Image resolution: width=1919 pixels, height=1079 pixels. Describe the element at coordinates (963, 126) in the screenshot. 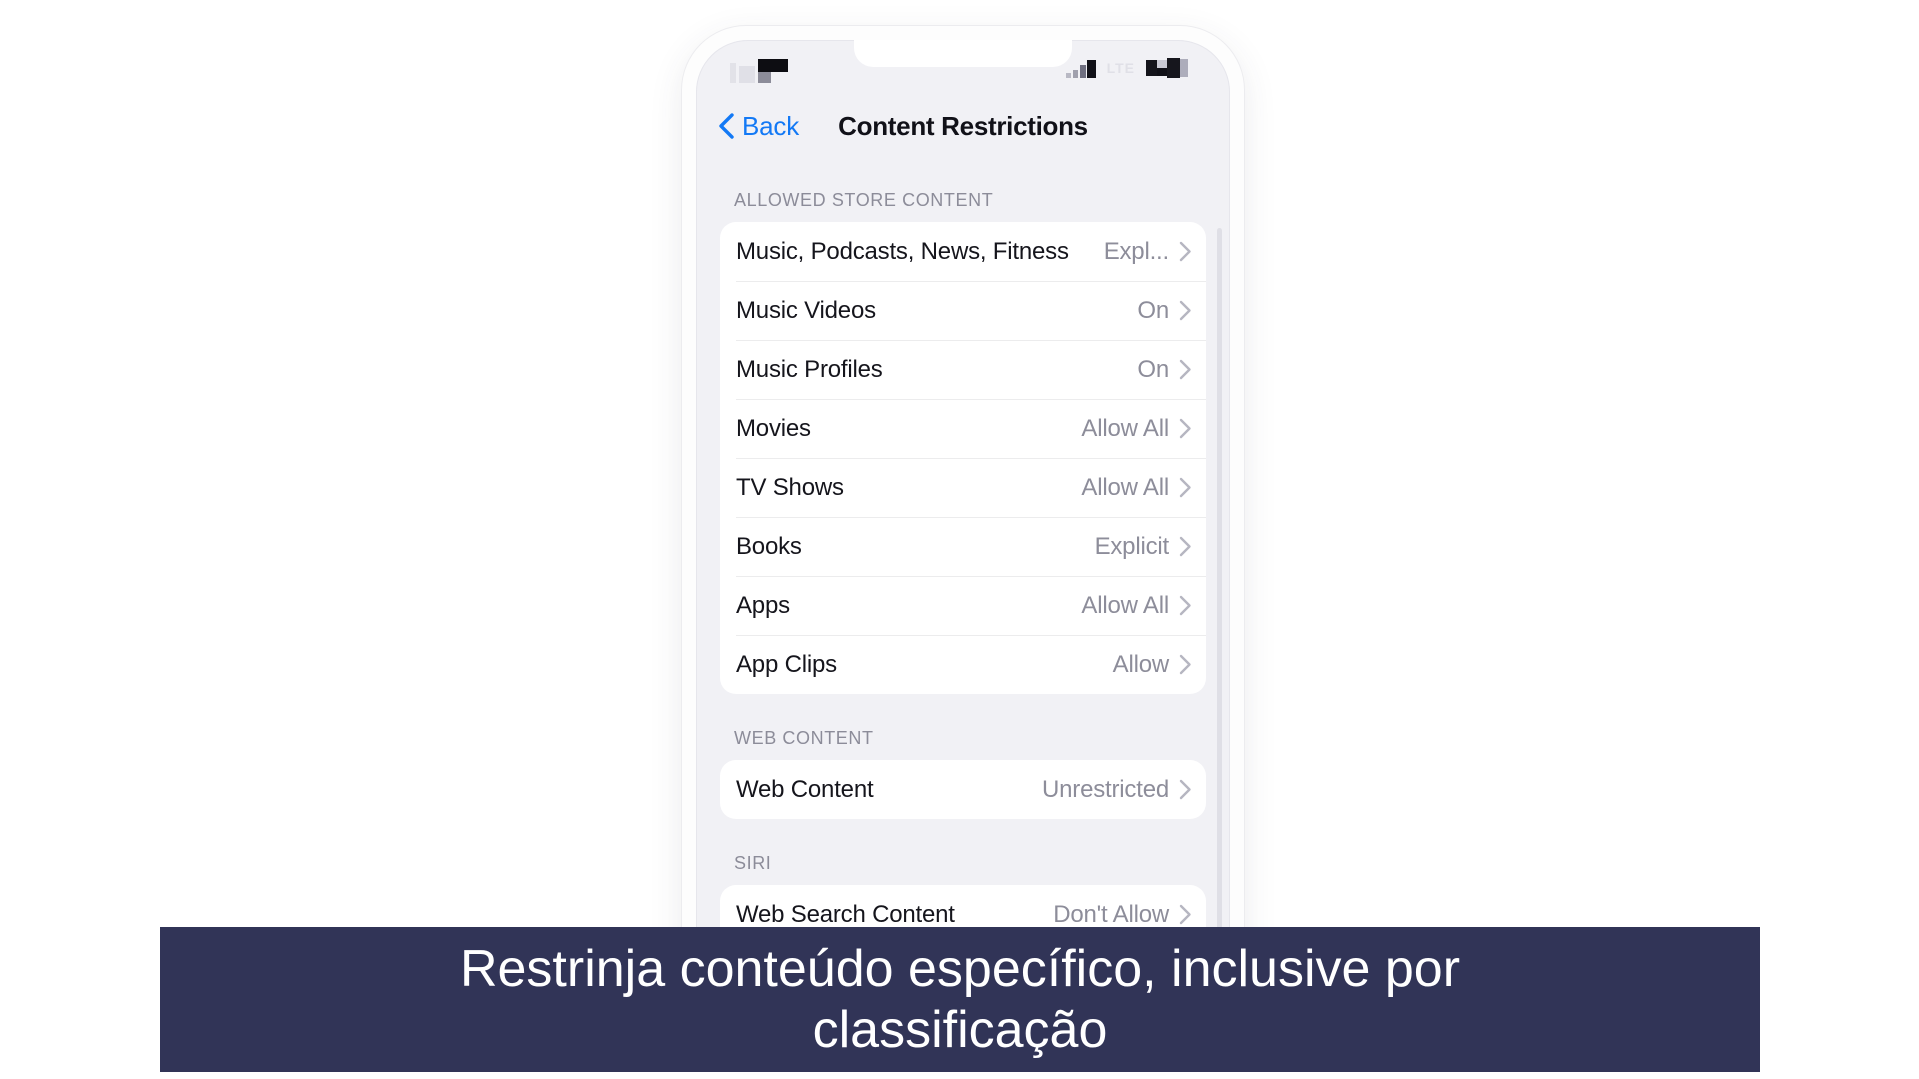

I see `navigation-bar: Back Content Restrictions` at that location.